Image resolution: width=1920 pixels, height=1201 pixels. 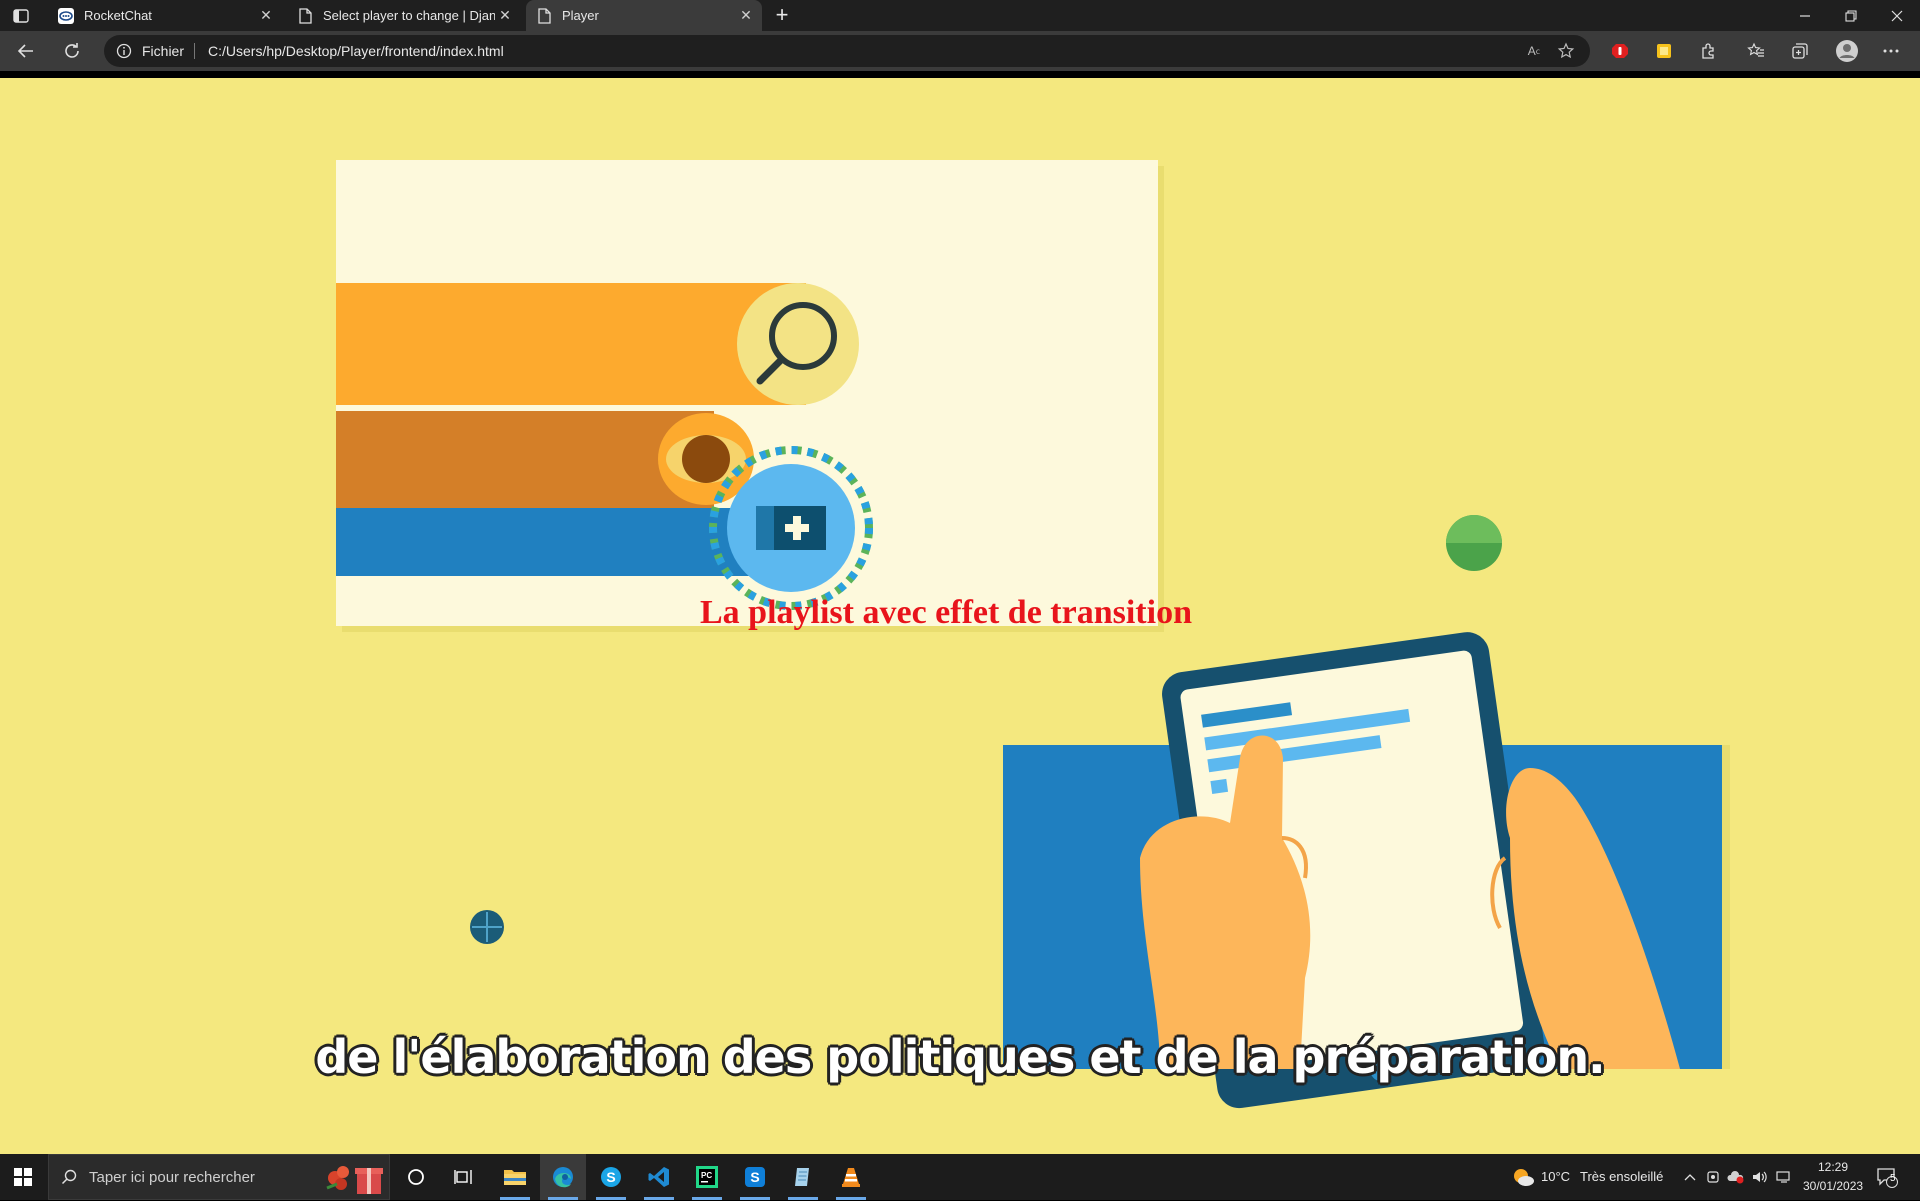 What do you see at coordinates (1621, 1176) in the screenshot?
I see `weather-condition: Très ensoleillé` at bounding box center [1621, 1176].